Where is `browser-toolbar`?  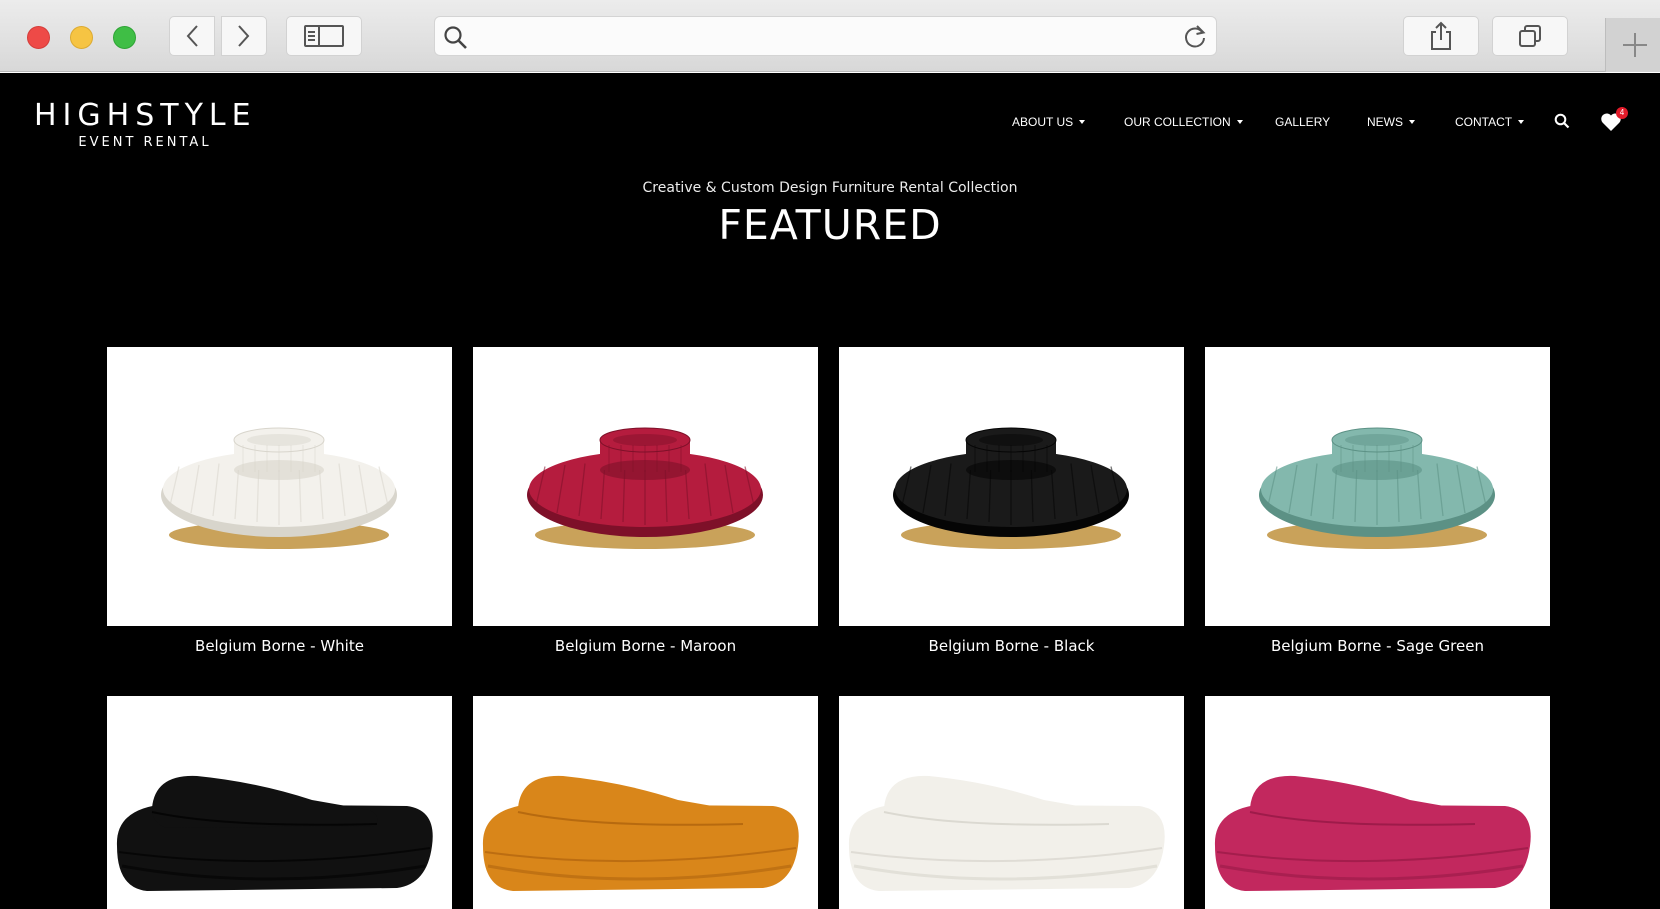
browser-toolbar is located at coordinates (830, 36).